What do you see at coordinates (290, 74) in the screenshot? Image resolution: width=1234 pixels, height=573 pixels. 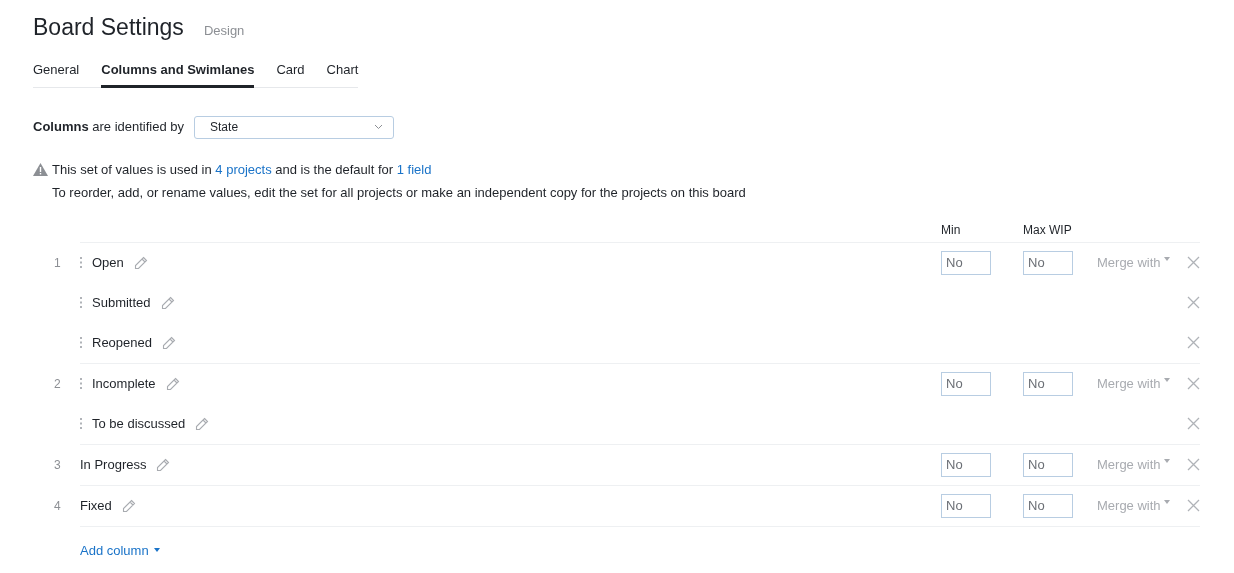 I see `tab: Card` at bounding box center [290, 74].